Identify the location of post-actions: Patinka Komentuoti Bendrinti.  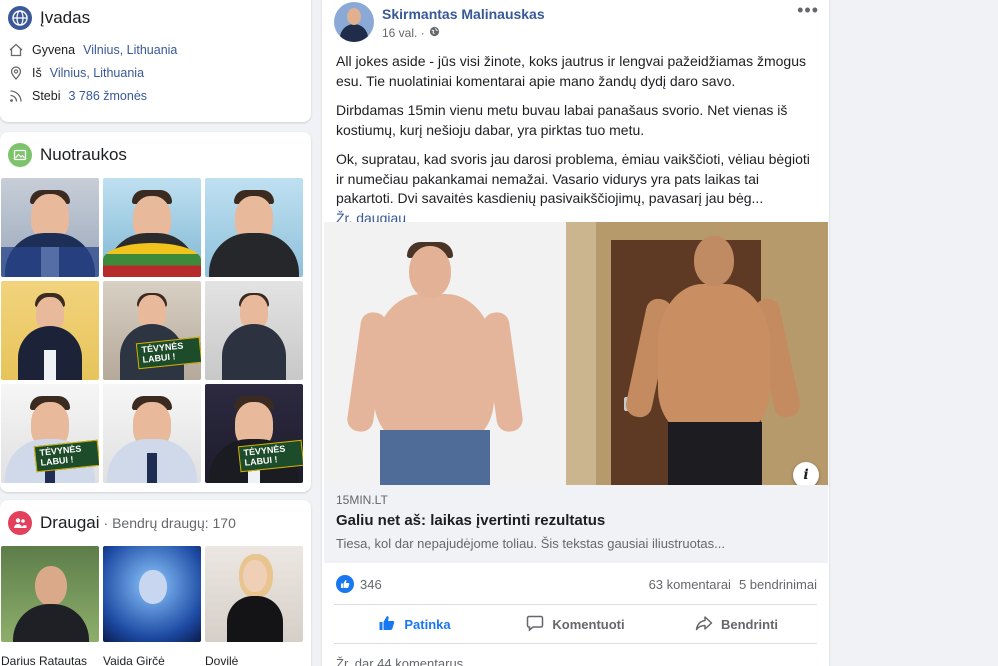
(575, 624).